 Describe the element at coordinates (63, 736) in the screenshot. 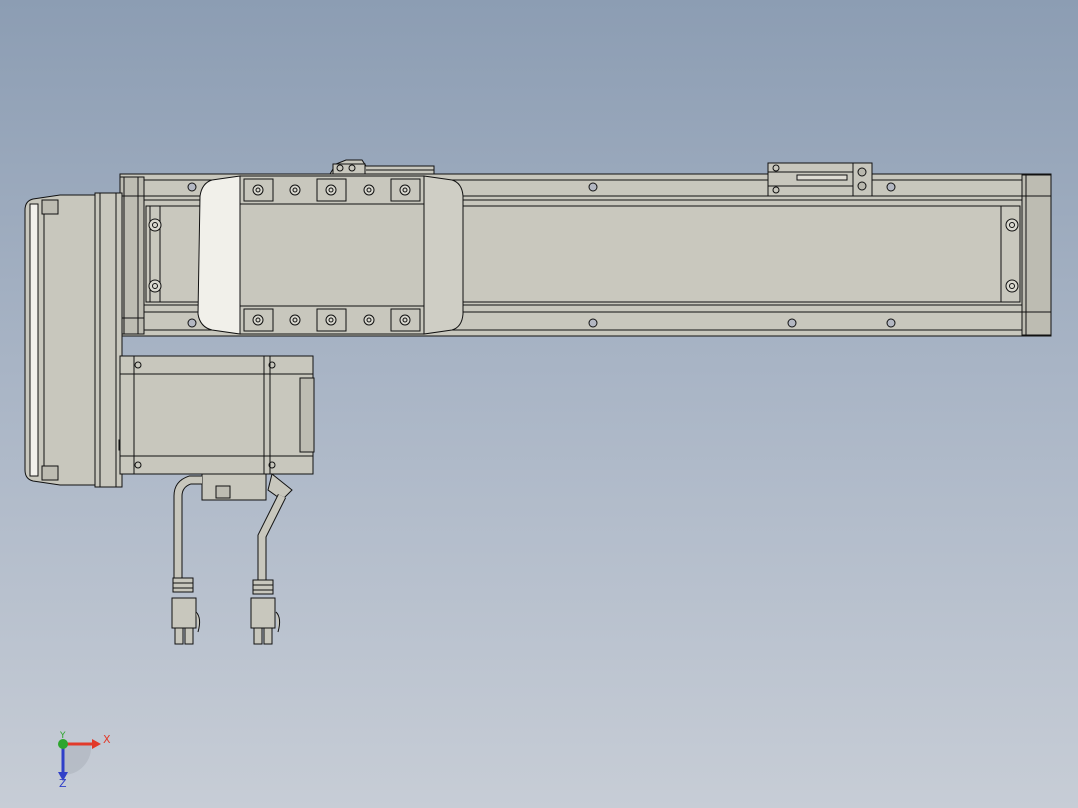

I see `y-axis-label: Y` at that location.